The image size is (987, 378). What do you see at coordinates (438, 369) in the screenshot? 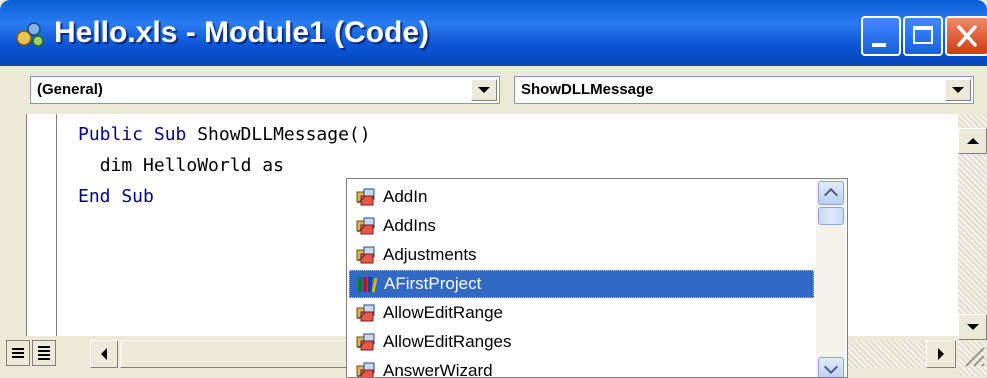
I see `autocomplete-item-label: AnswerWizard` at bounding box center [438, 369].